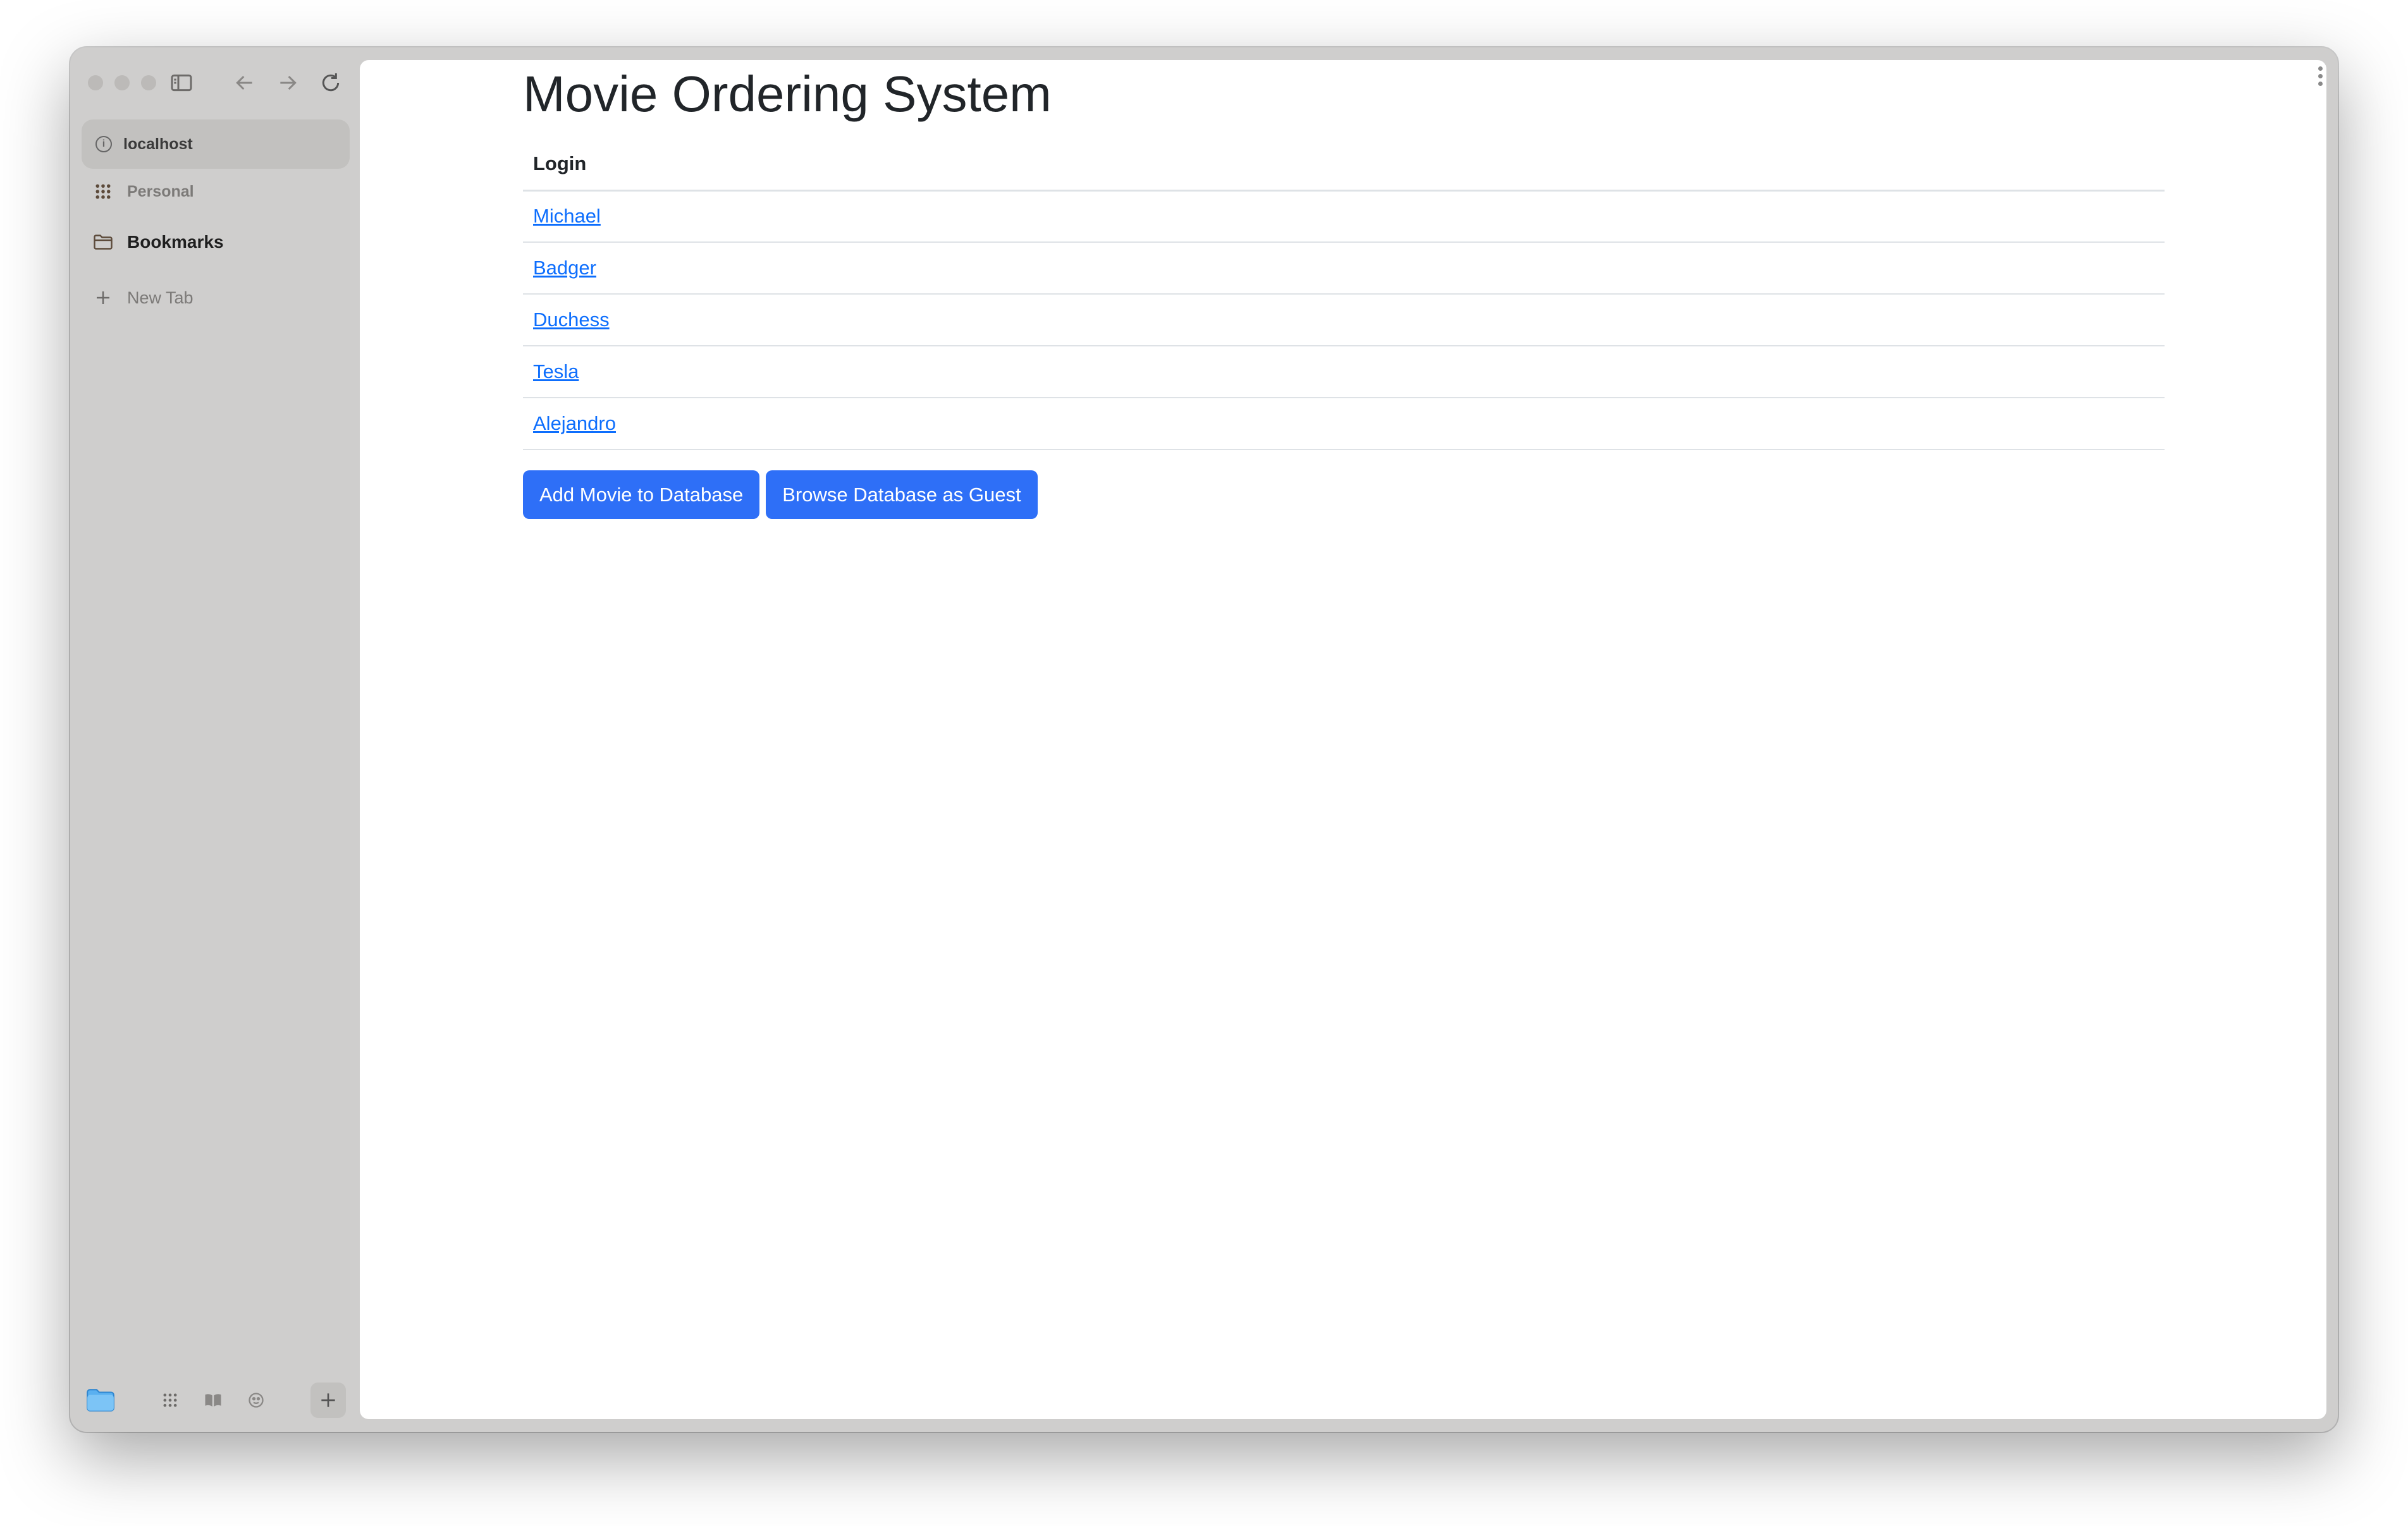 Image resolution: width=2408 pixels, height=1526 pixels. What do you see at coordinates (1344, 320) in the screenshot?
I see `table-row: Duchess` at bounding box center [1344, 320].